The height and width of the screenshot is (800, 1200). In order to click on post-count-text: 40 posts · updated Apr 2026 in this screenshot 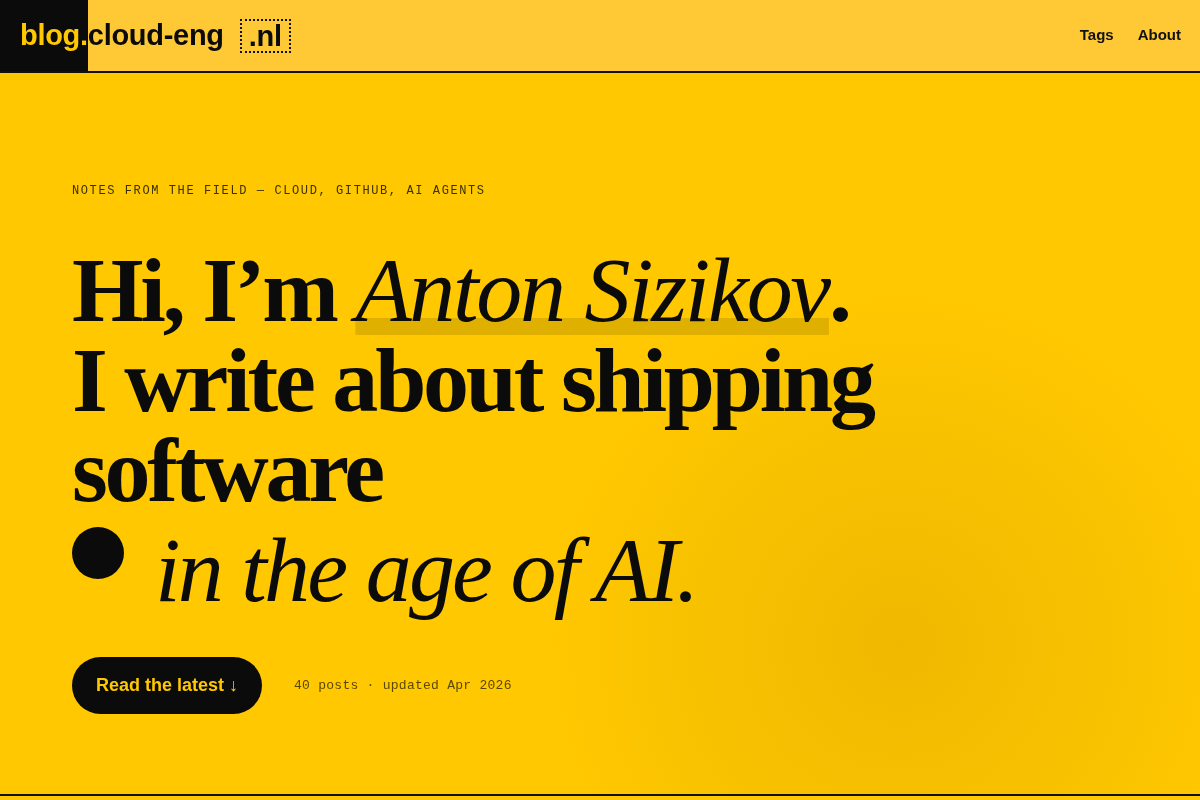, I will do `click(403, 685)`.